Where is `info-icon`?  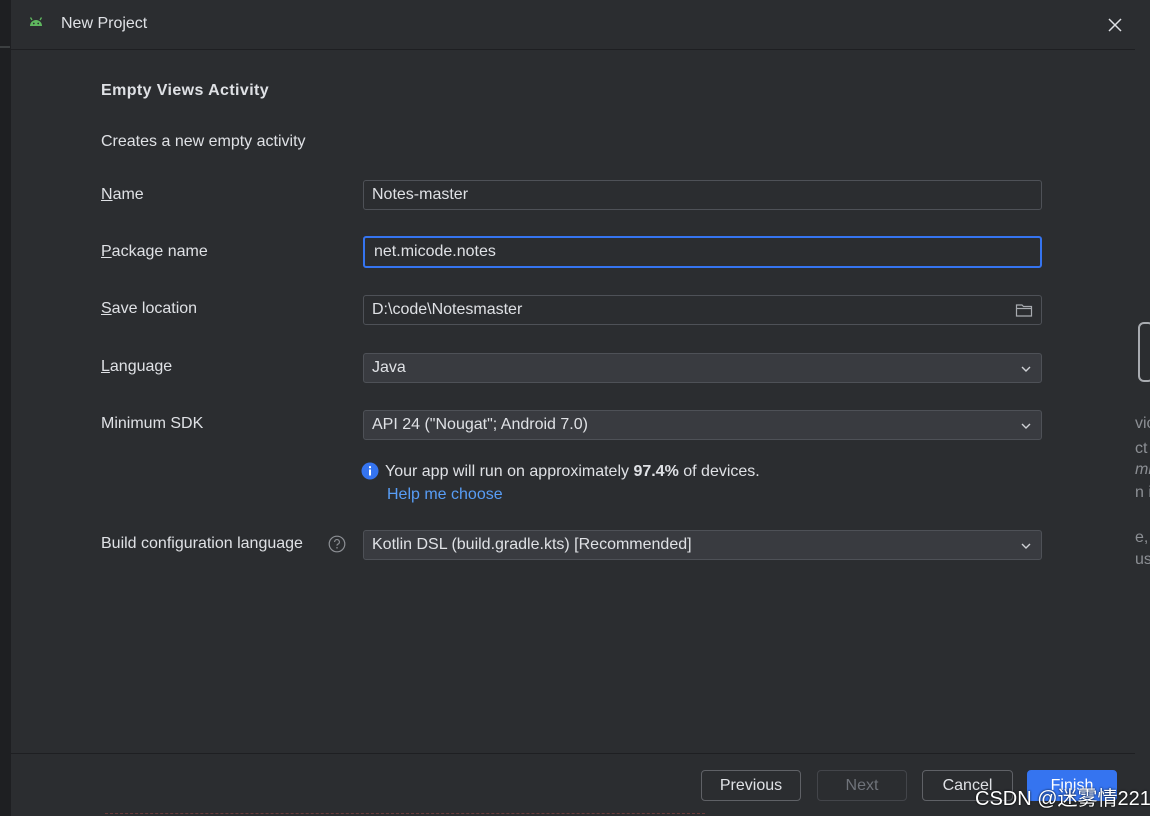 info-icon is located at coordinates (370, 471).